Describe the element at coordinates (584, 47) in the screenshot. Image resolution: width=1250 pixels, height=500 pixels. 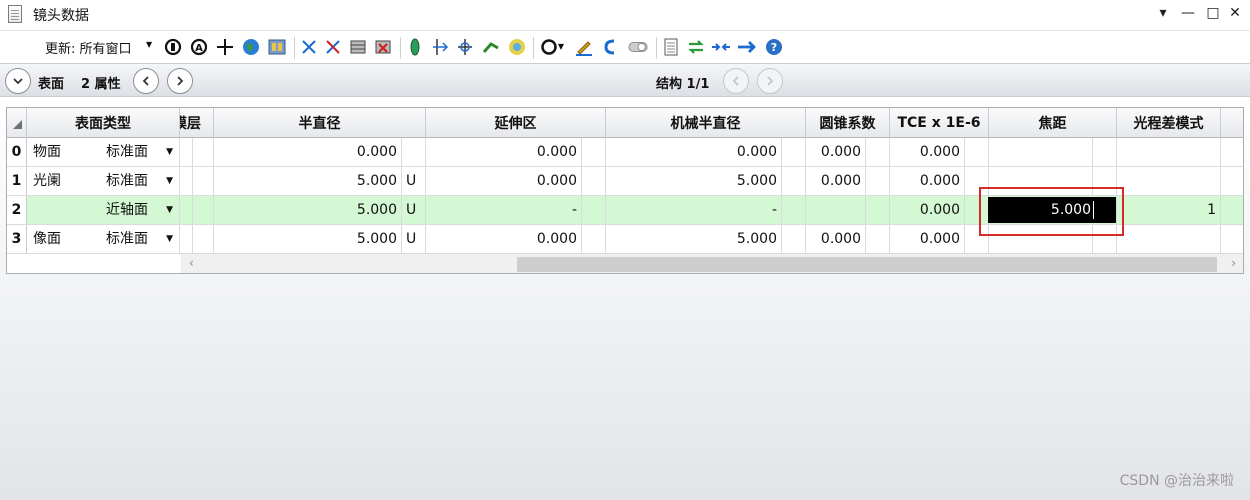
I see `edit-pen-icon` at that location.